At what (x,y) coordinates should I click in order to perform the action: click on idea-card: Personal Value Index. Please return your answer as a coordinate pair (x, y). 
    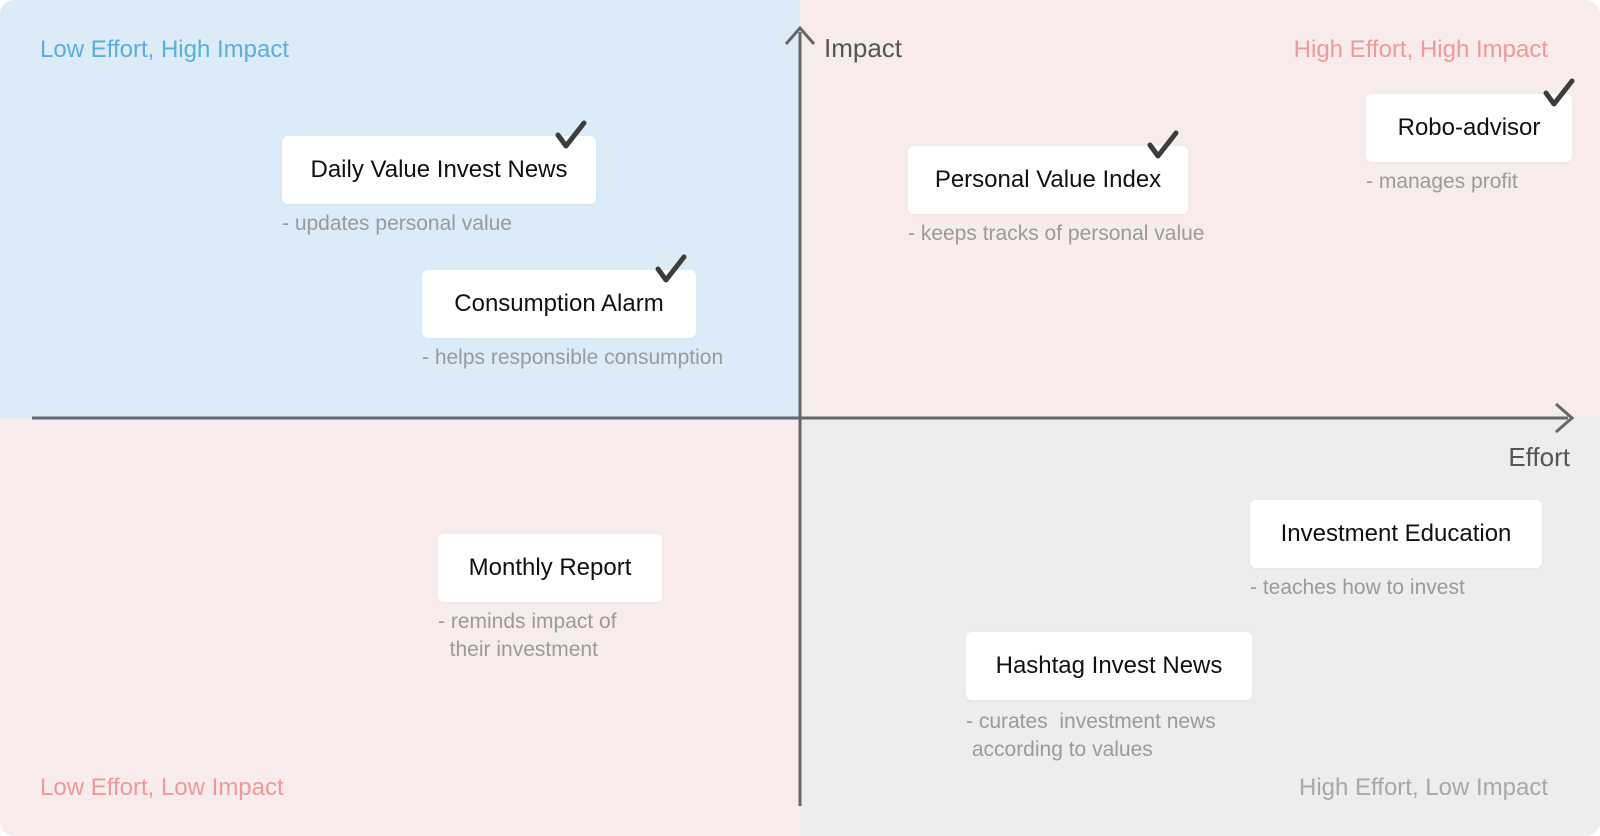
    Looking at the image, I should click on (1048, 172).